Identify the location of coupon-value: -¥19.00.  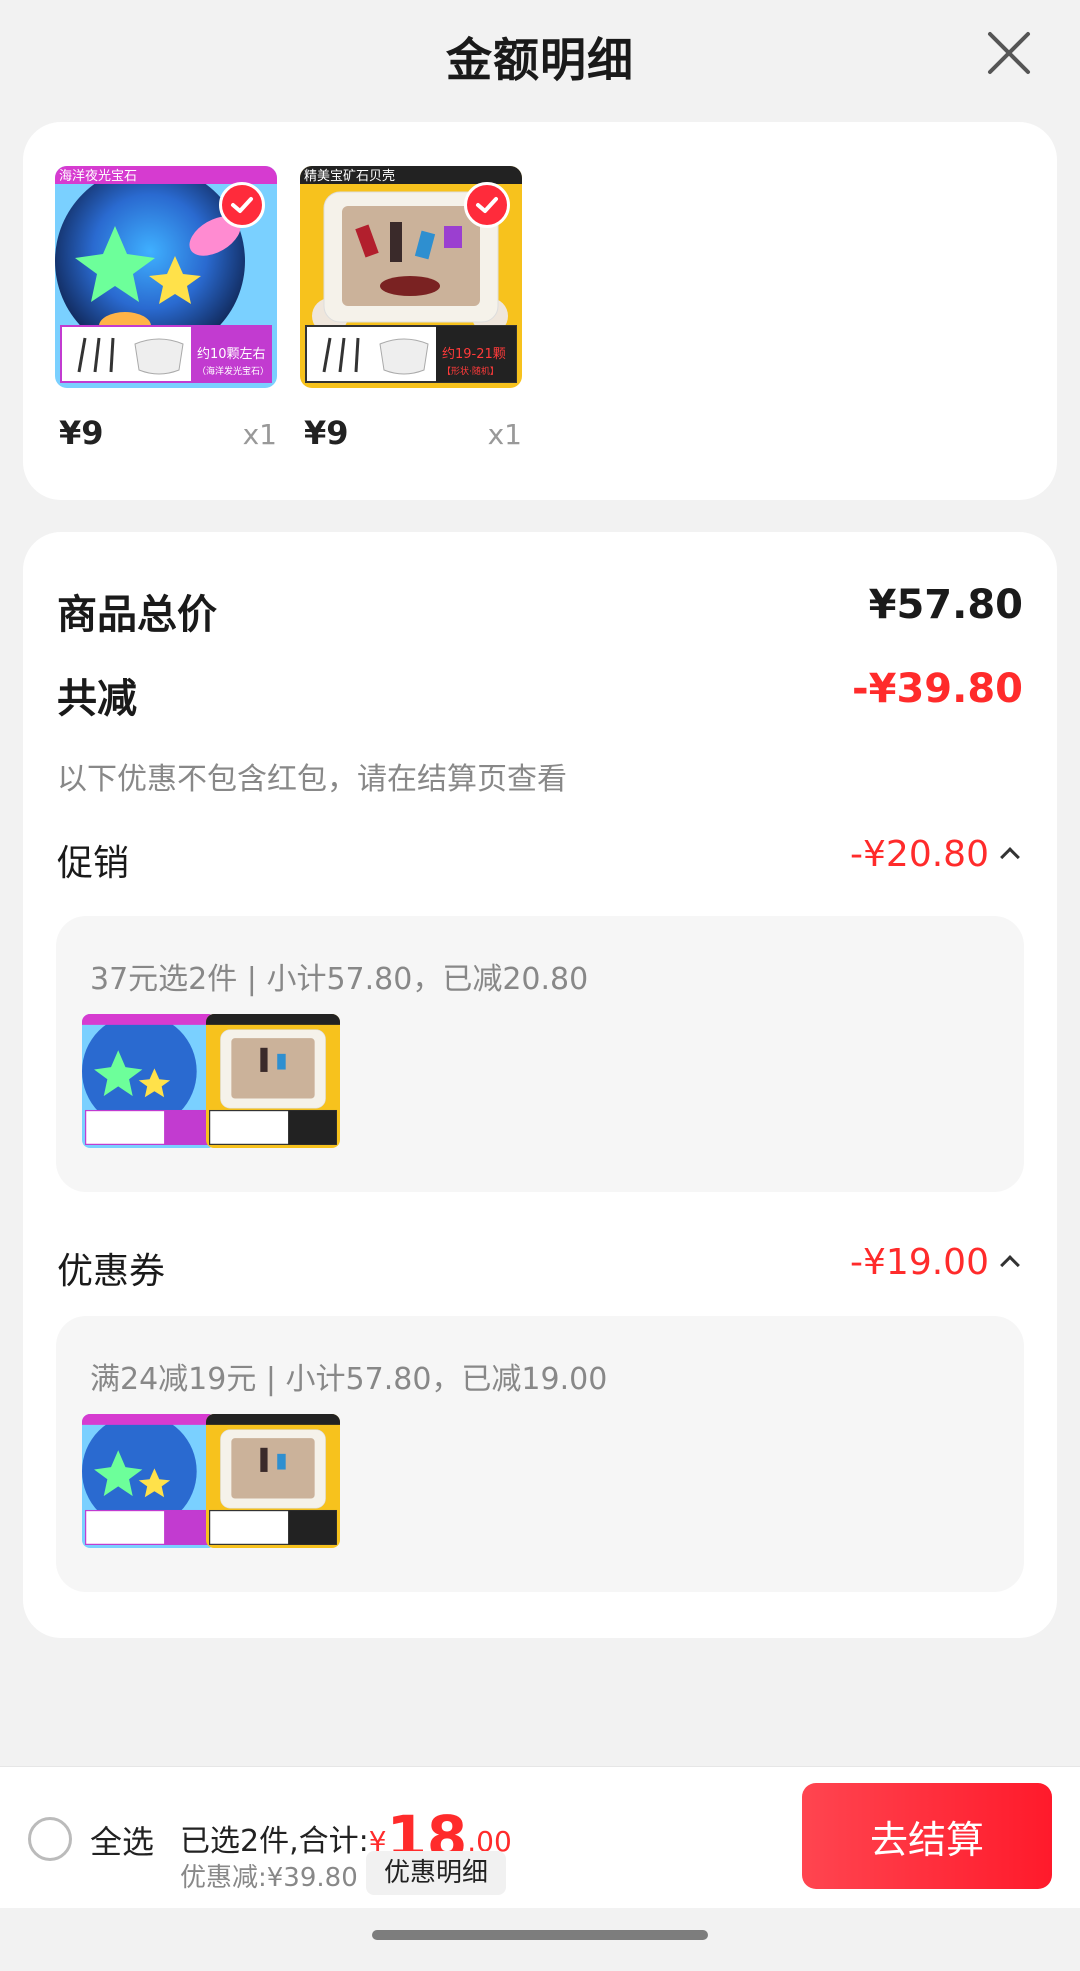
(919, 1262).